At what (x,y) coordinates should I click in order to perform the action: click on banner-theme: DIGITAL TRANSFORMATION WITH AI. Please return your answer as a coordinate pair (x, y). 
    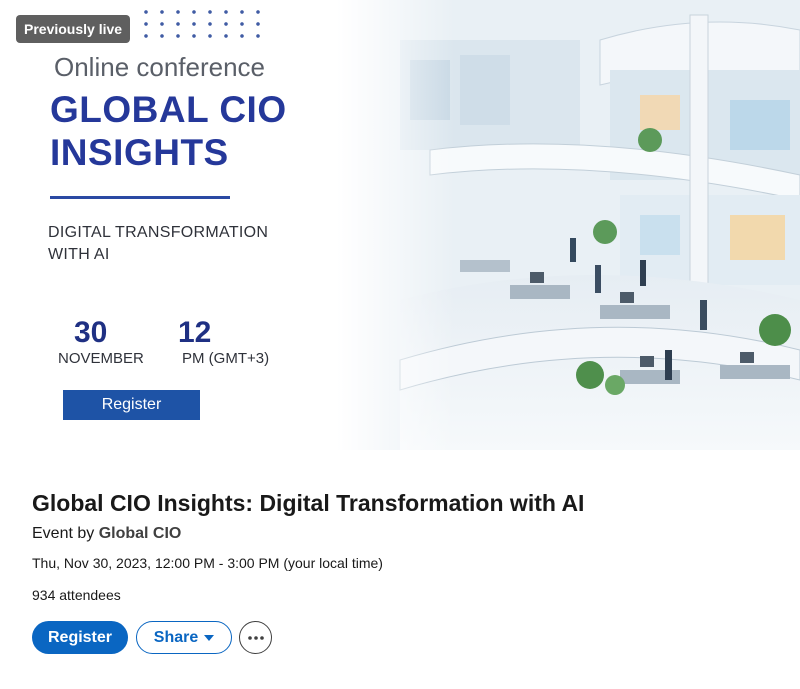
    Looking at the image, I should click on (178, 244).